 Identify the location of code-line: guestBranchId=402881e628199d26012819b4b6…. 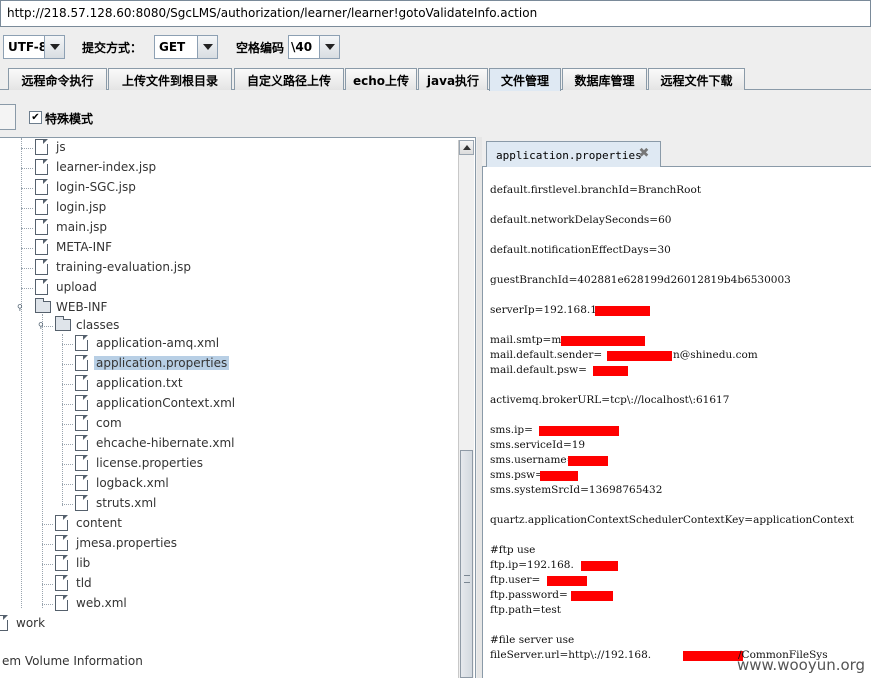
(640, 280).